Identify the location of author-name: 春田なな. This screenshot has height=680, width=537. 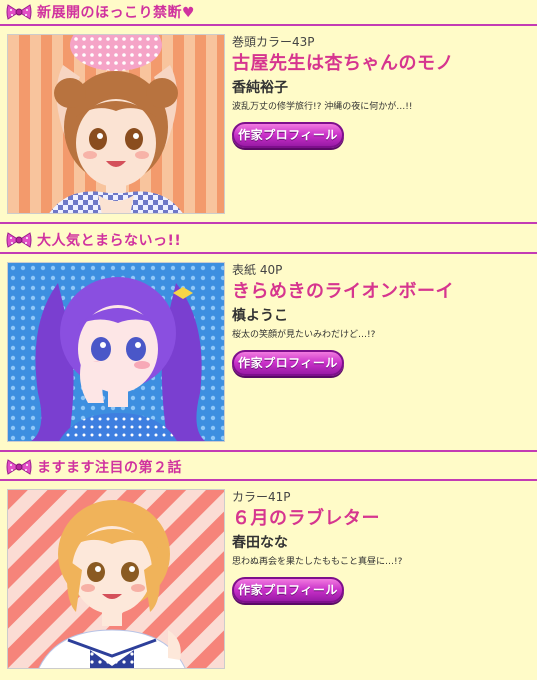
(260, 543).